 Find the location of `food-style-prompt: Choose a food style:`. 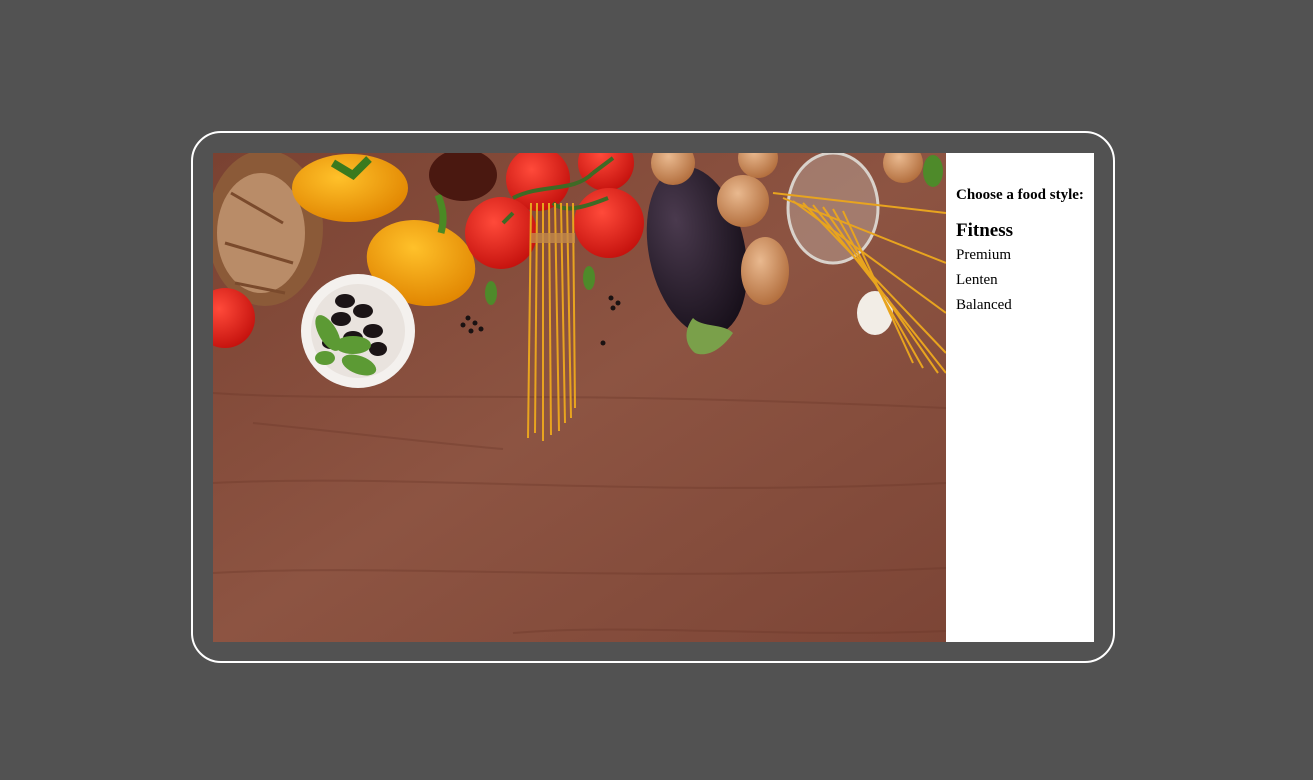

food-style-prompt: Choose a food style: is located at coordinates (1020, 195).